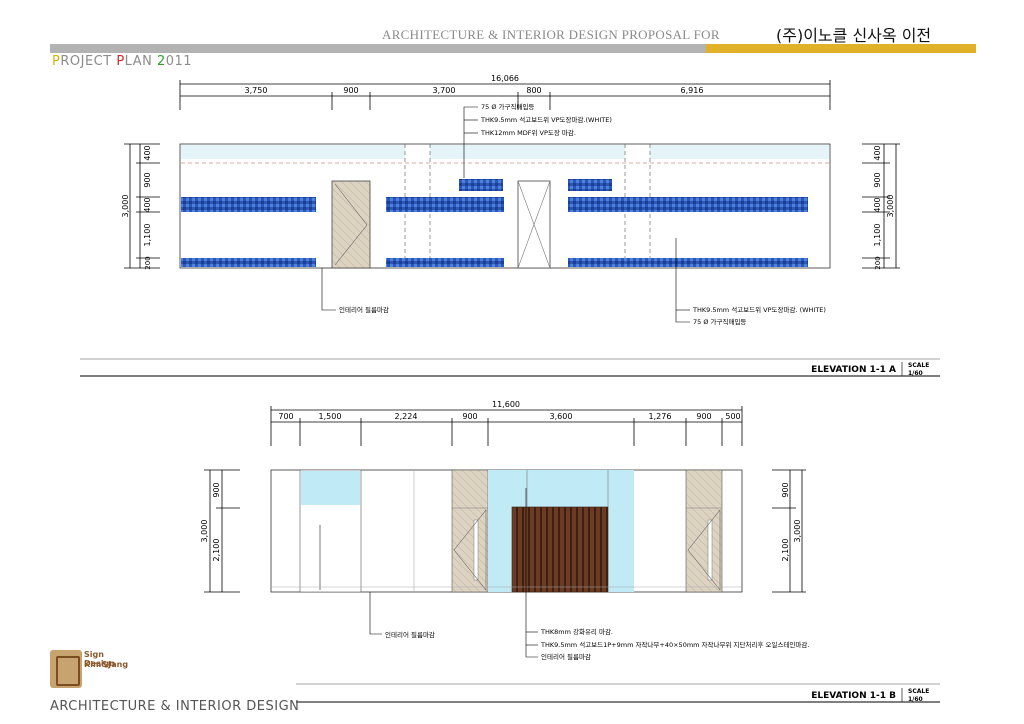  What do you see at coordinates (147, 235) in the screenshot?
I see `left-dim-a-4: 1,100` at bounding box center [147, 235].